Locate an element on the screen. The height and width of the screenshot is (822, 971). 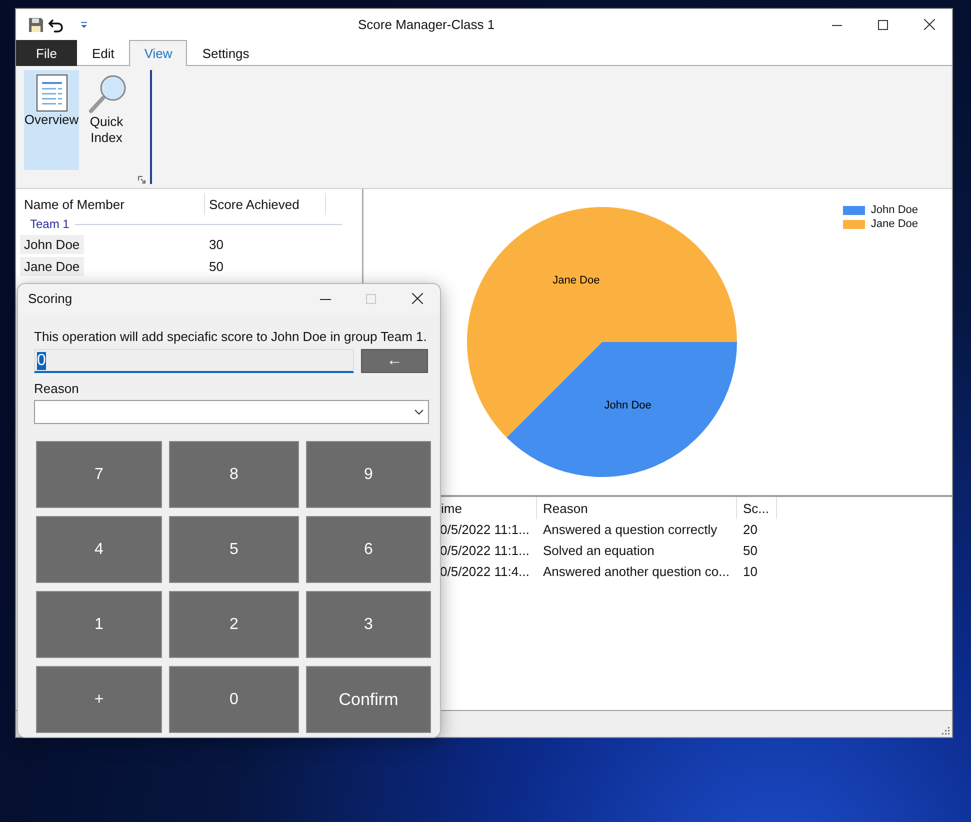
ribbon-button: Quick Index is located at coordinates (106, 120).